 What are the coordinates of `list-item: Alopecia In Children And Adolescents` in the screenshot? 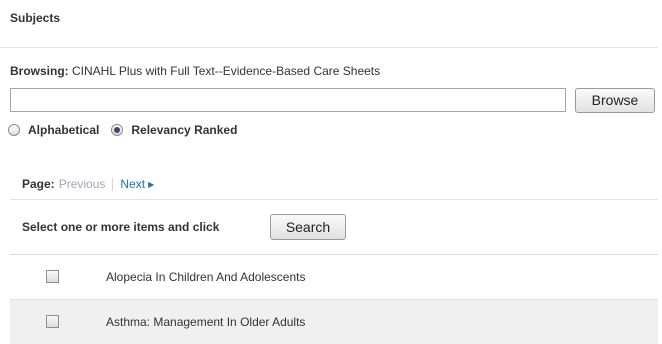 It's located at (334, 277).